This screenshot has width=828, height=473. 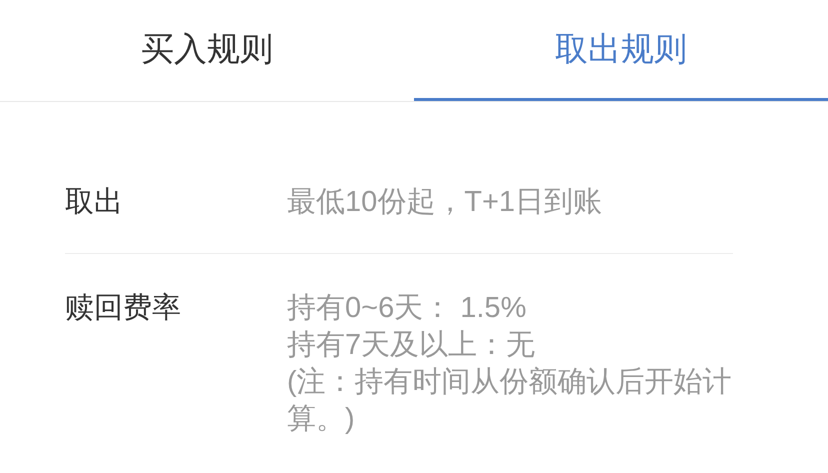 What do you see at coordinates (207, 50) in the screenshot?
I see `tab: 买入规则` at bounding box center [207, 50].